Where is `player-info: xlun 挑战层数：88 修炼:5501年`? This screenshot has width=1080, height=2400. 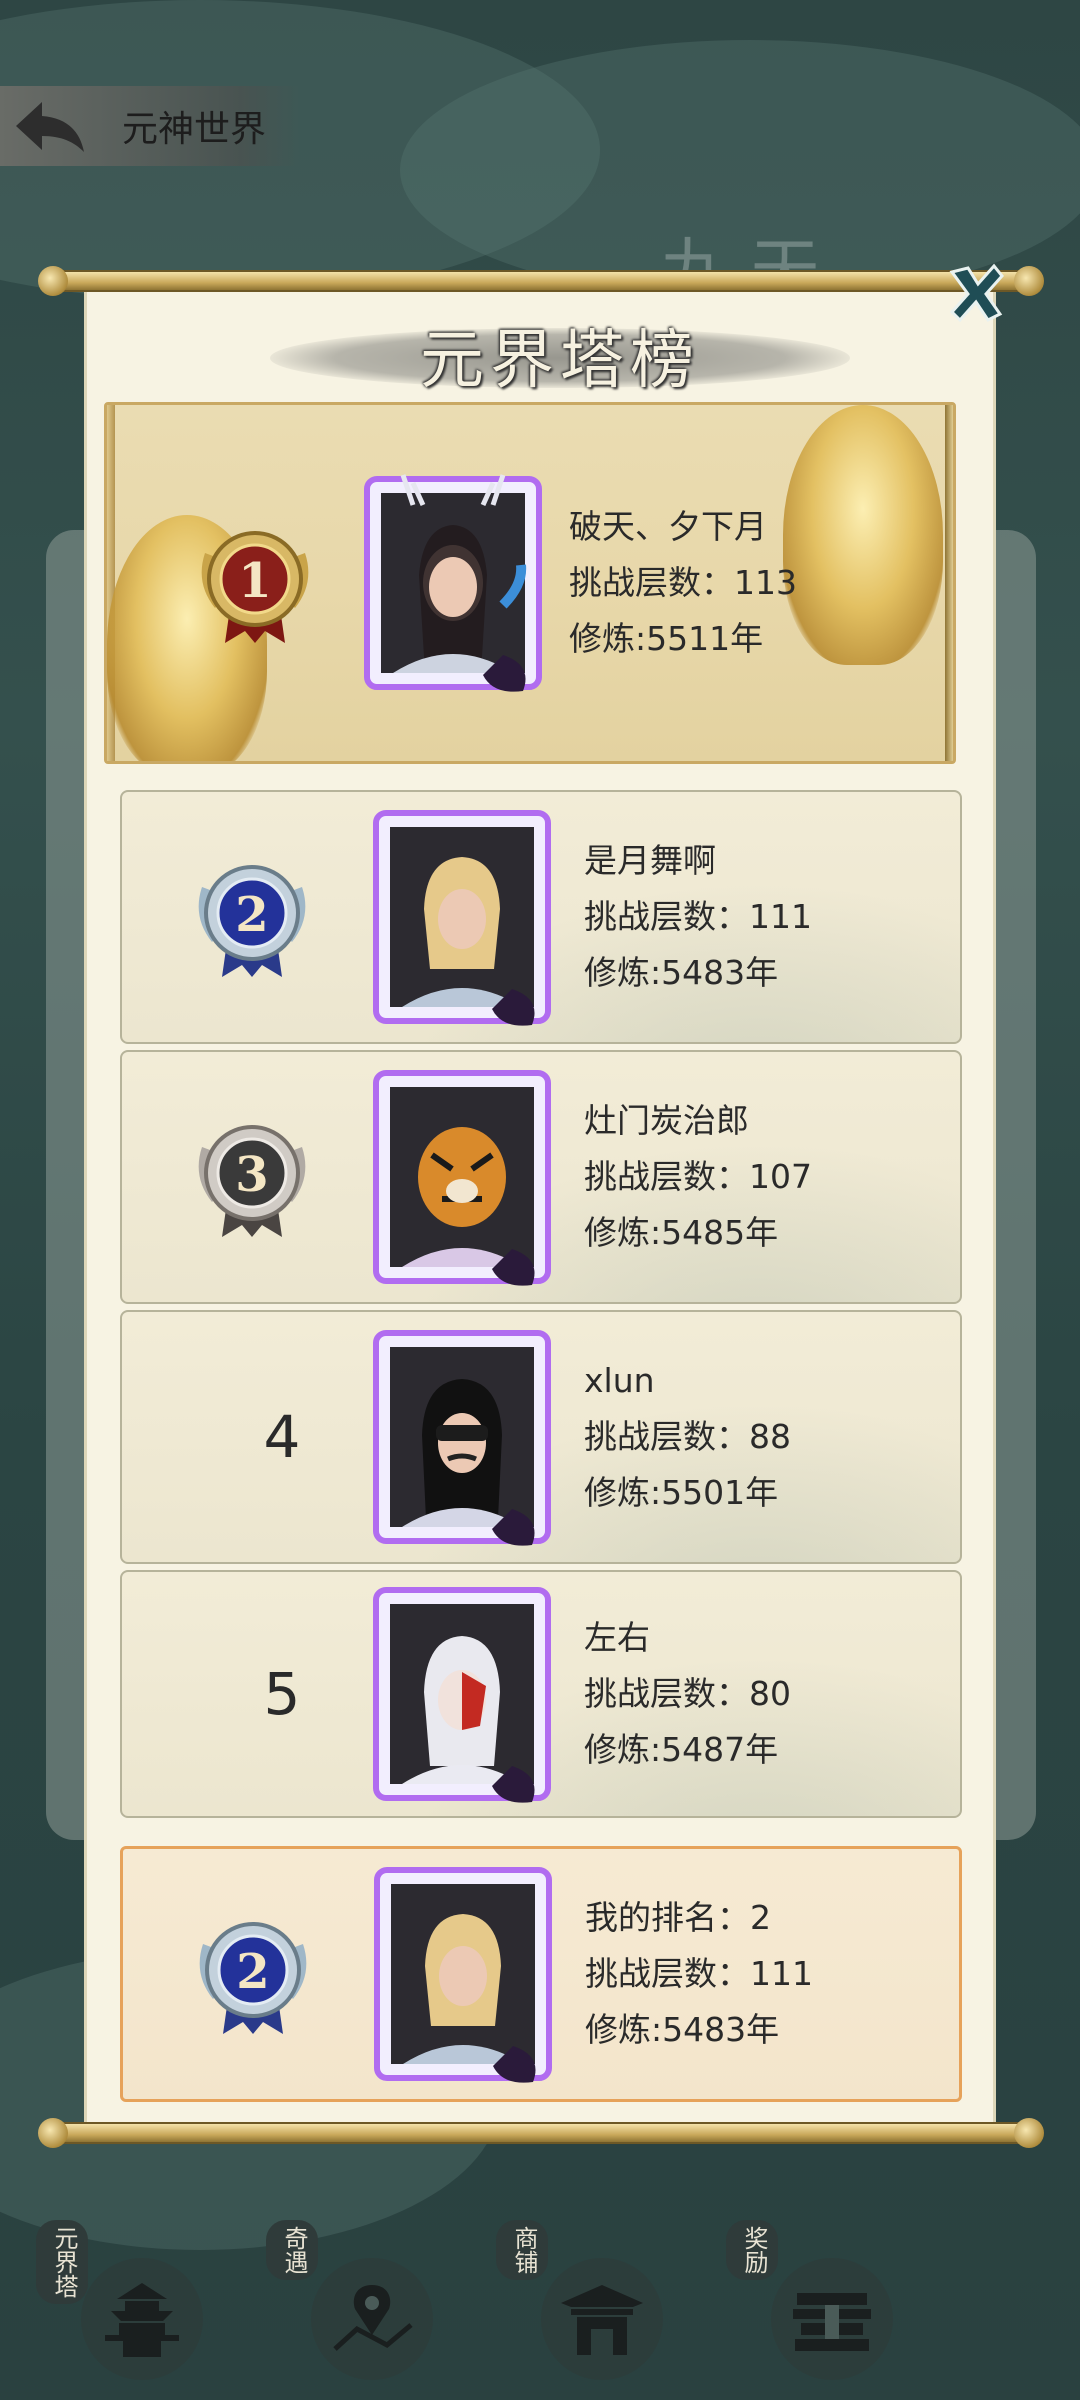 player-info: xlun 挑战层数：88 修炼:5501年 is located at coordinates (687, 1437).